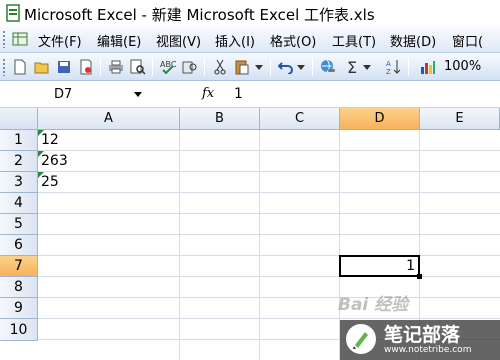 Image resolution: width=500 pixels, height=360 pixels. What do you see at coordinates (361, 339) in the screenshot?
I see `notetribe-logo-icon` at bounding box center [361, 339].